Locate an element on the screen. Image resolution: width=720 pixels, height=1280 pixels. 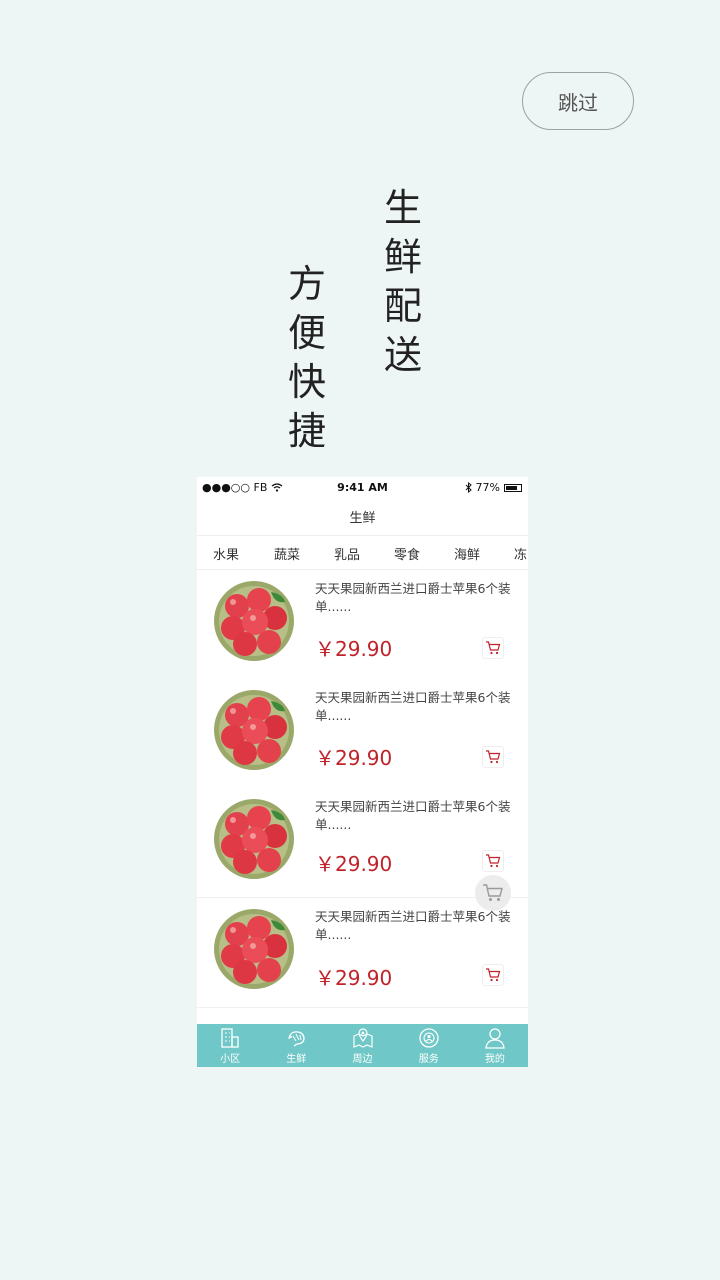
tab-community: 小区 is located at coordinates (230, 1045).